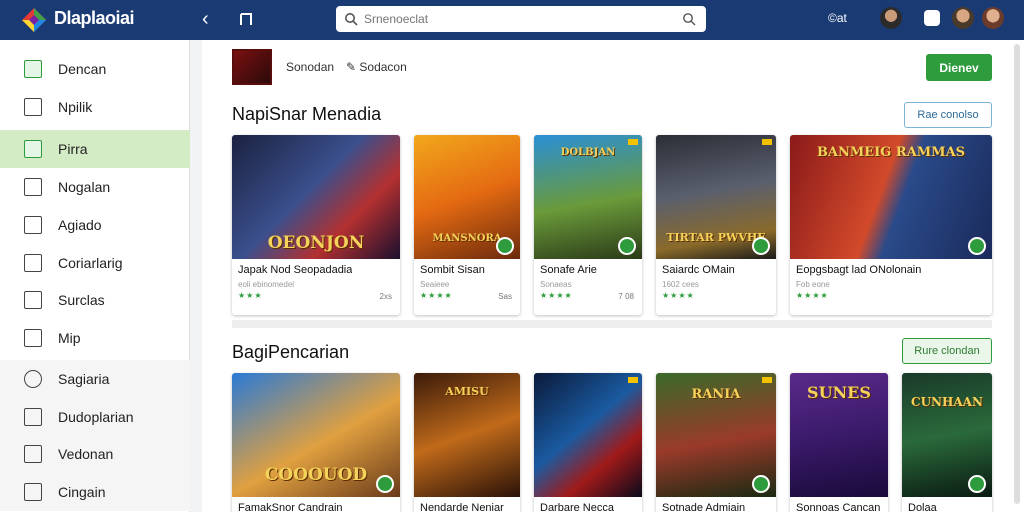 Image resolution: width=1024 pixels, height=512 pixels. What do you see at coordinates (839, 392) in the screenshot?
I see `app-card-art-text: SUNES` at bounding box center [839, 392].